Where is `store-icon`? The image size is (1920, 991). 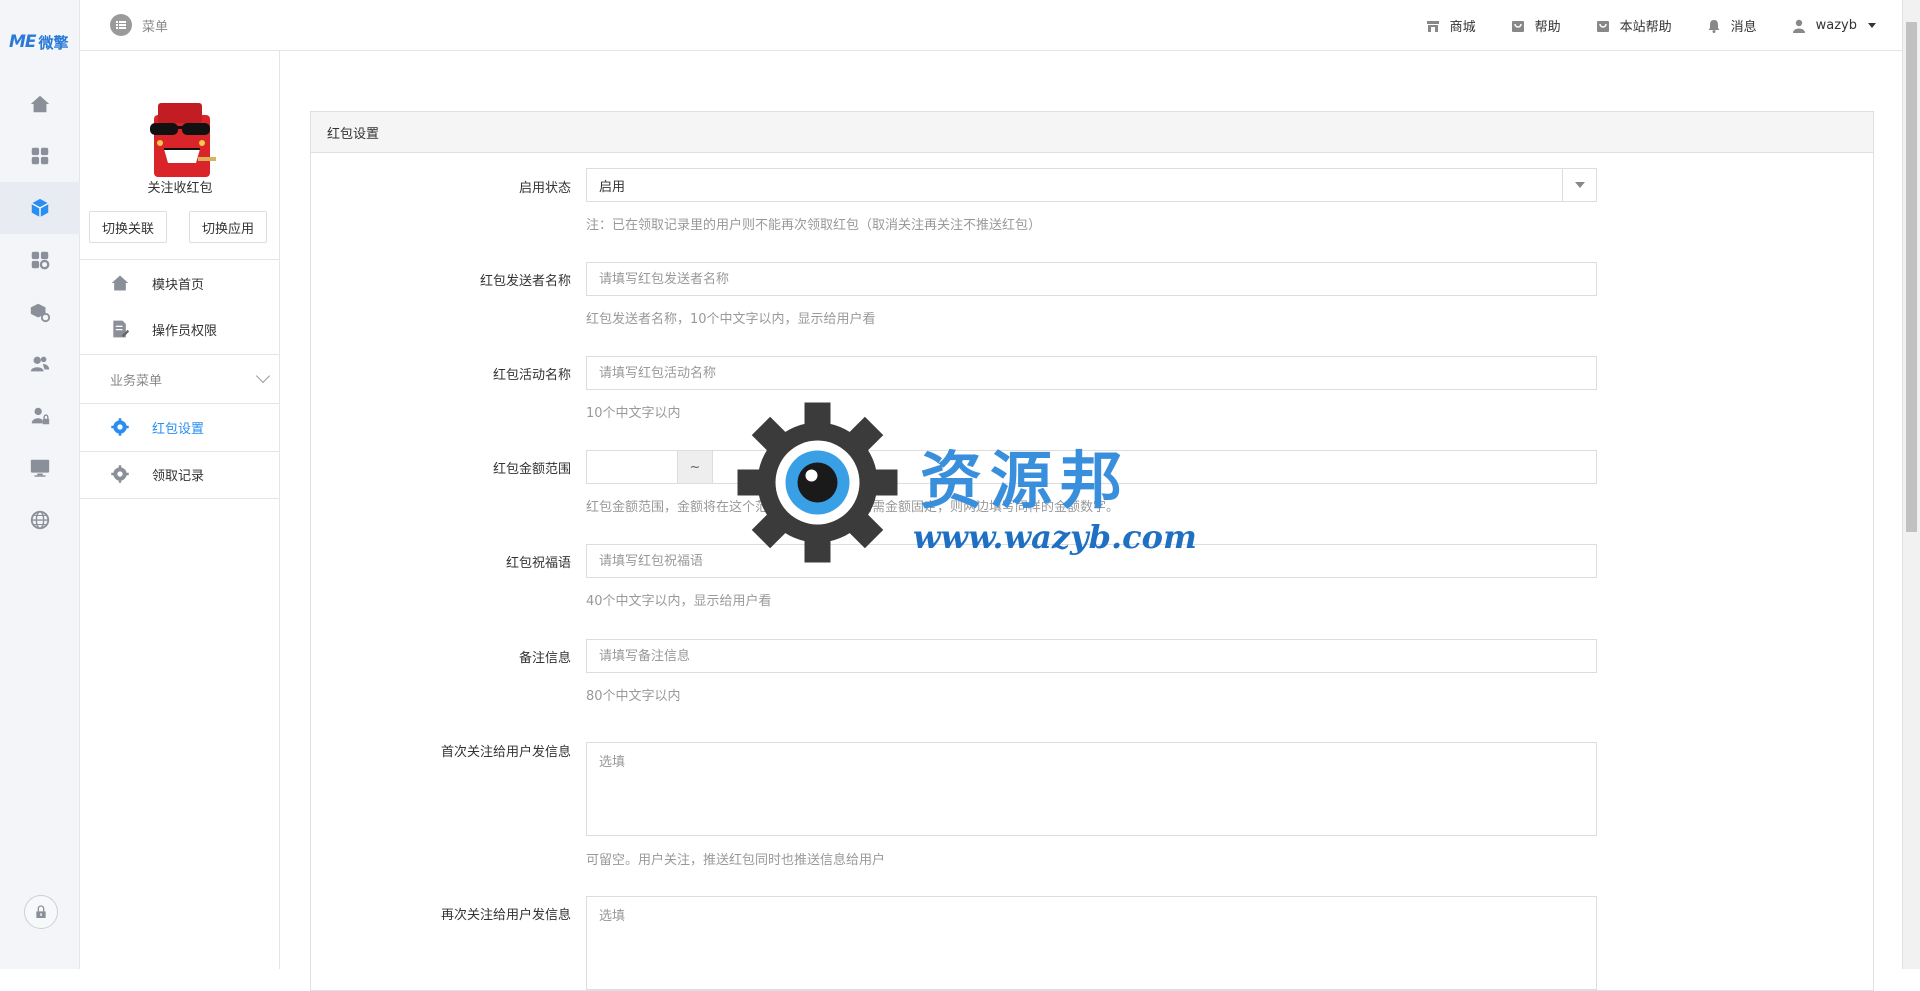 store-icon is located at coordinates (1432, 26).